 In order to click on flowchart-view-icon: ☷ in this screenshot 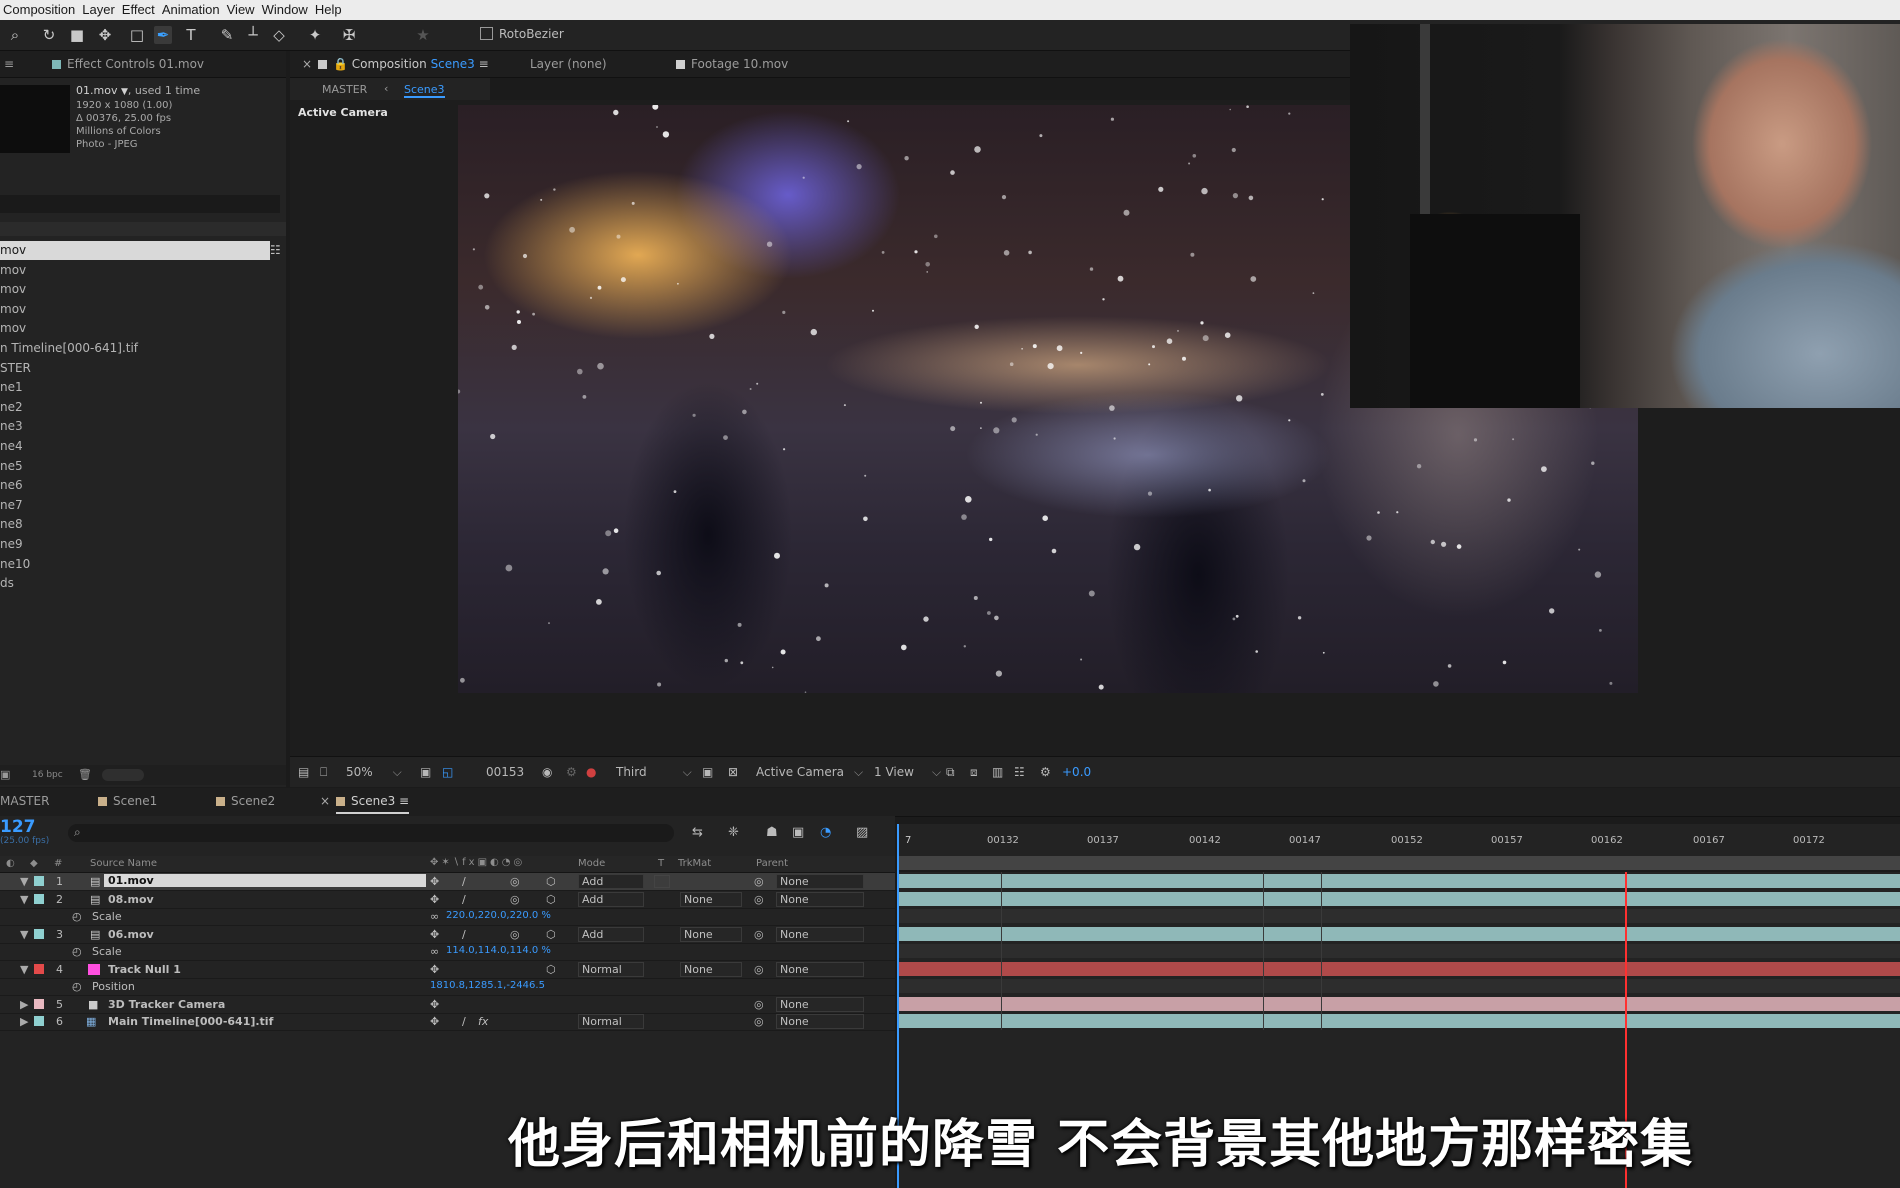, I will do `click(1019, 772)`.